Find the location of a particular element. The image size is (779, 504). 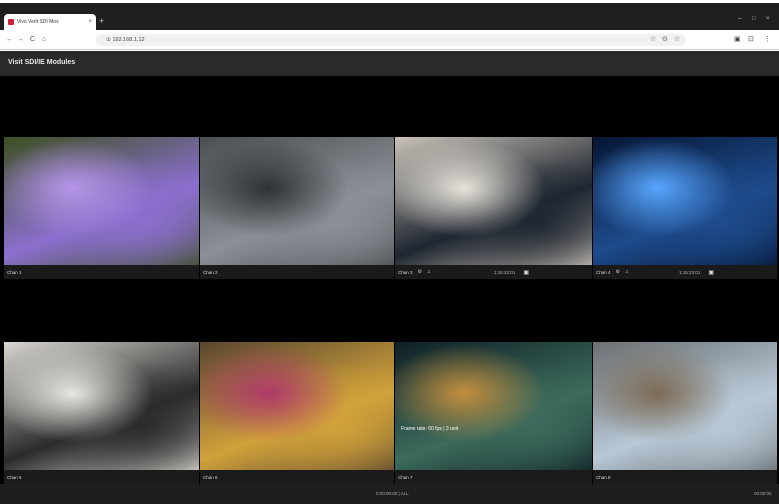

video-overlay-text: Frame rate: 60 fps | 3 unit is located at coordinates (430, 429).